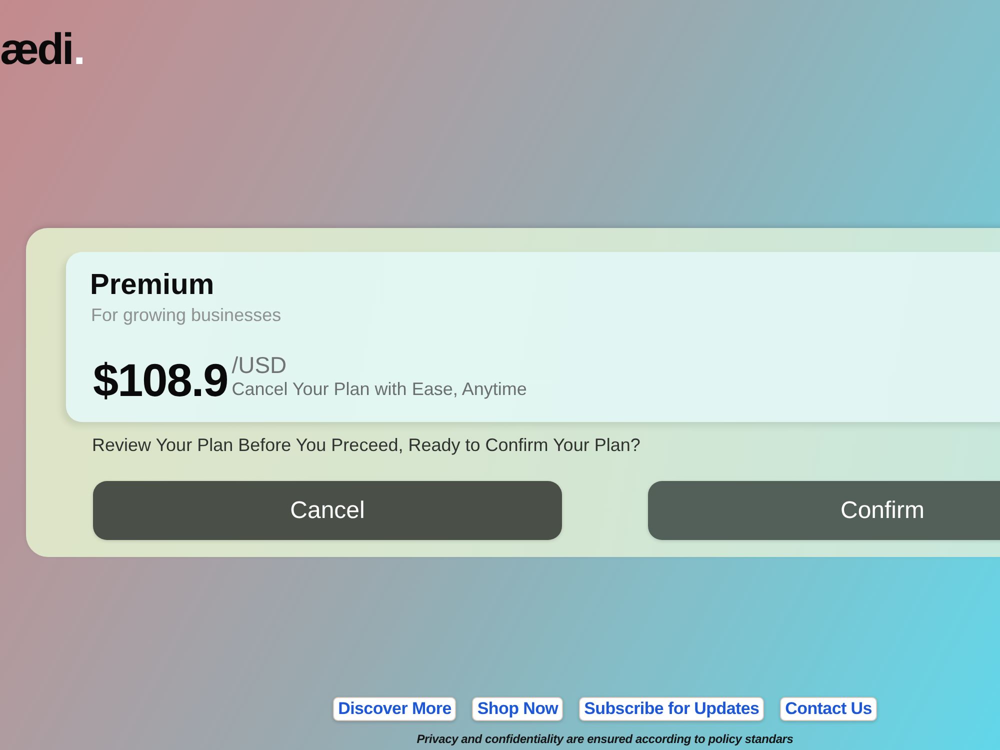 Image resolution: width=1000 pixels, height=750 pixels. Describe the element at coordinates (605, 739) in the screenshot. I see `privacy-notice: Privacy and confidentiality are ensured according to policy standars` at that location.